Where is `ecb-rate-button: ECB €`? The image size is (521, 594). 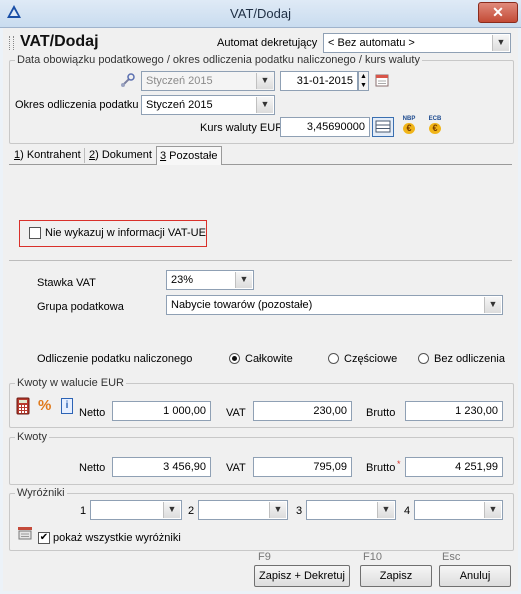
ecb-rate-button: ECB € is located at coordinates (435, 126).